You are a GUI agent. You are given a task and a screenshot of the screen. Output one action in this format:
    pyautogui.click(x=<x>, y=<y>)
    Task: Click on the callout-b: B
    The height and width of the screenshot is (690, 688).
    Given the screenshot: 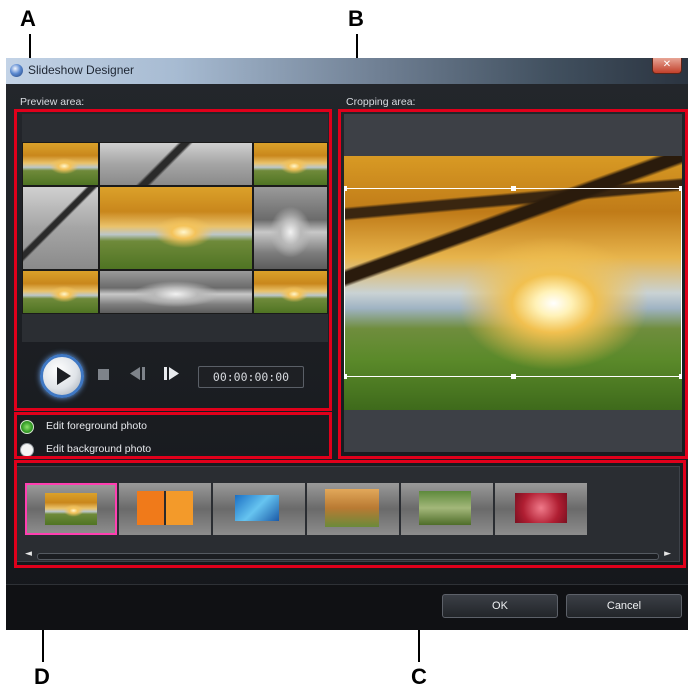 What is the action you would take?
    pyautogui.click(x=356, y=18)
    